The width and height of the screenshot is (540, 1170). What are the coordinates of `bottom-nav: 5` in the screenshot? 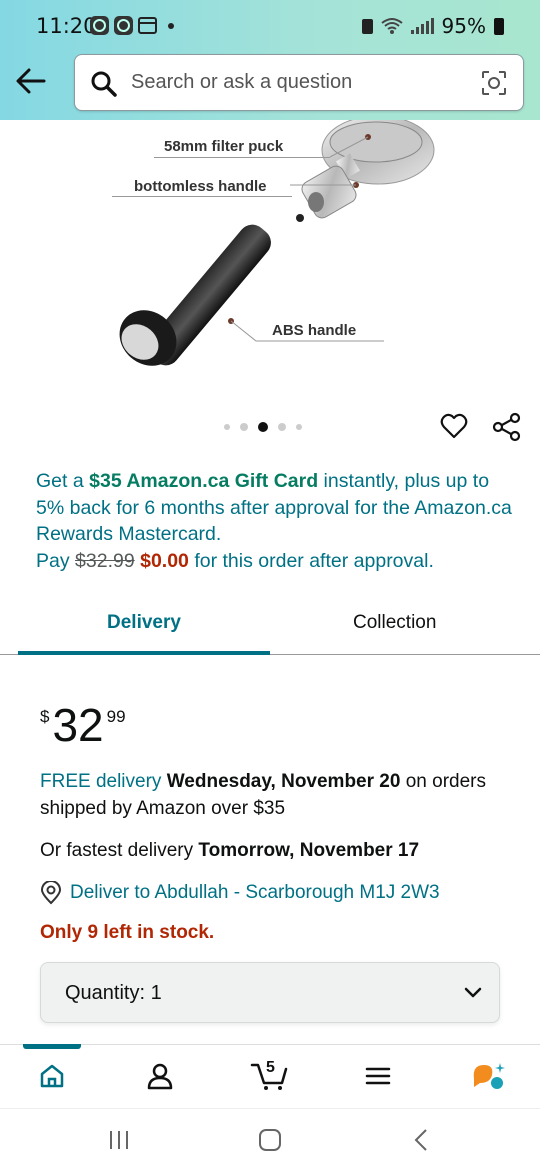 It's located at (270, 1076).